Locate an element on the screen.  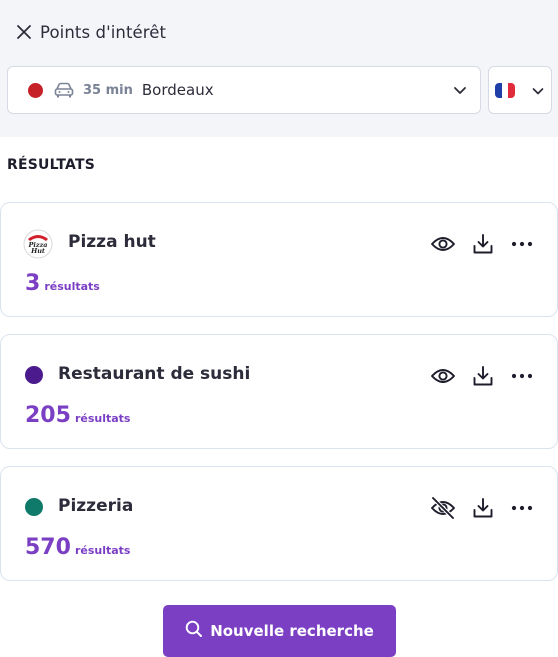
page-title: Points d'intérêt is located at coordinates (103, 32).